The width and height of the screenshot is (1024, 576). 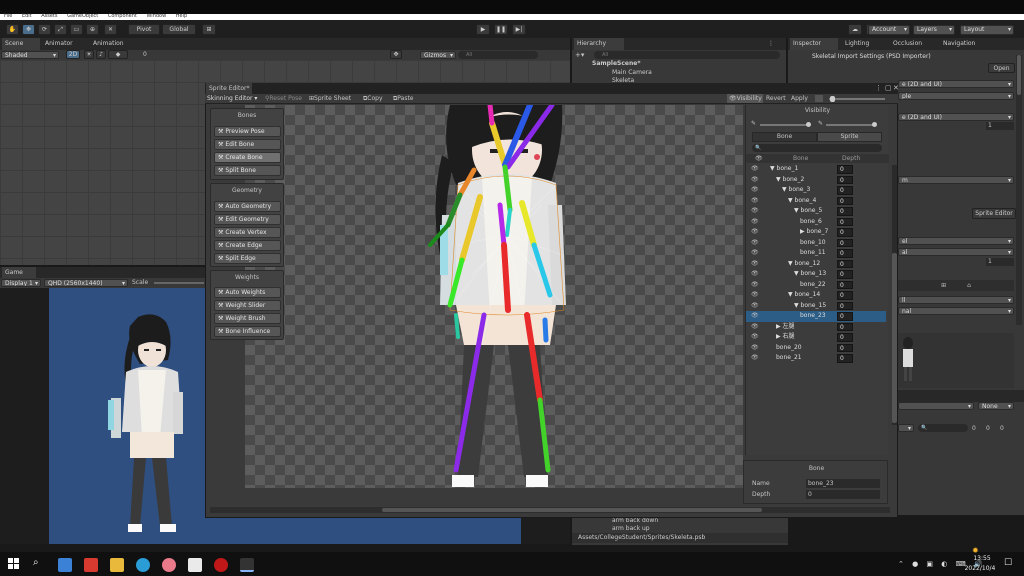 I want to click on notification-icon: ☐, so click(x=1008, y=563).